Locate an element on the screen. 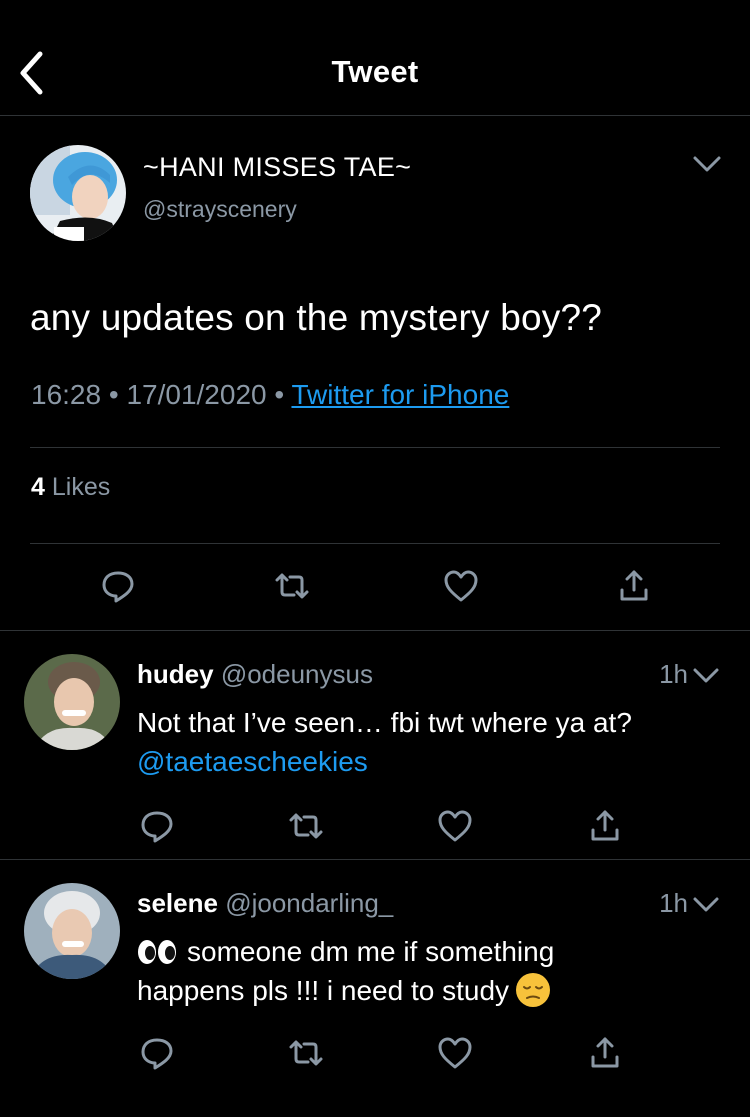 The height and width of the screenshot is (1117, 750). author-avatar is located at coordinates (78, 193).